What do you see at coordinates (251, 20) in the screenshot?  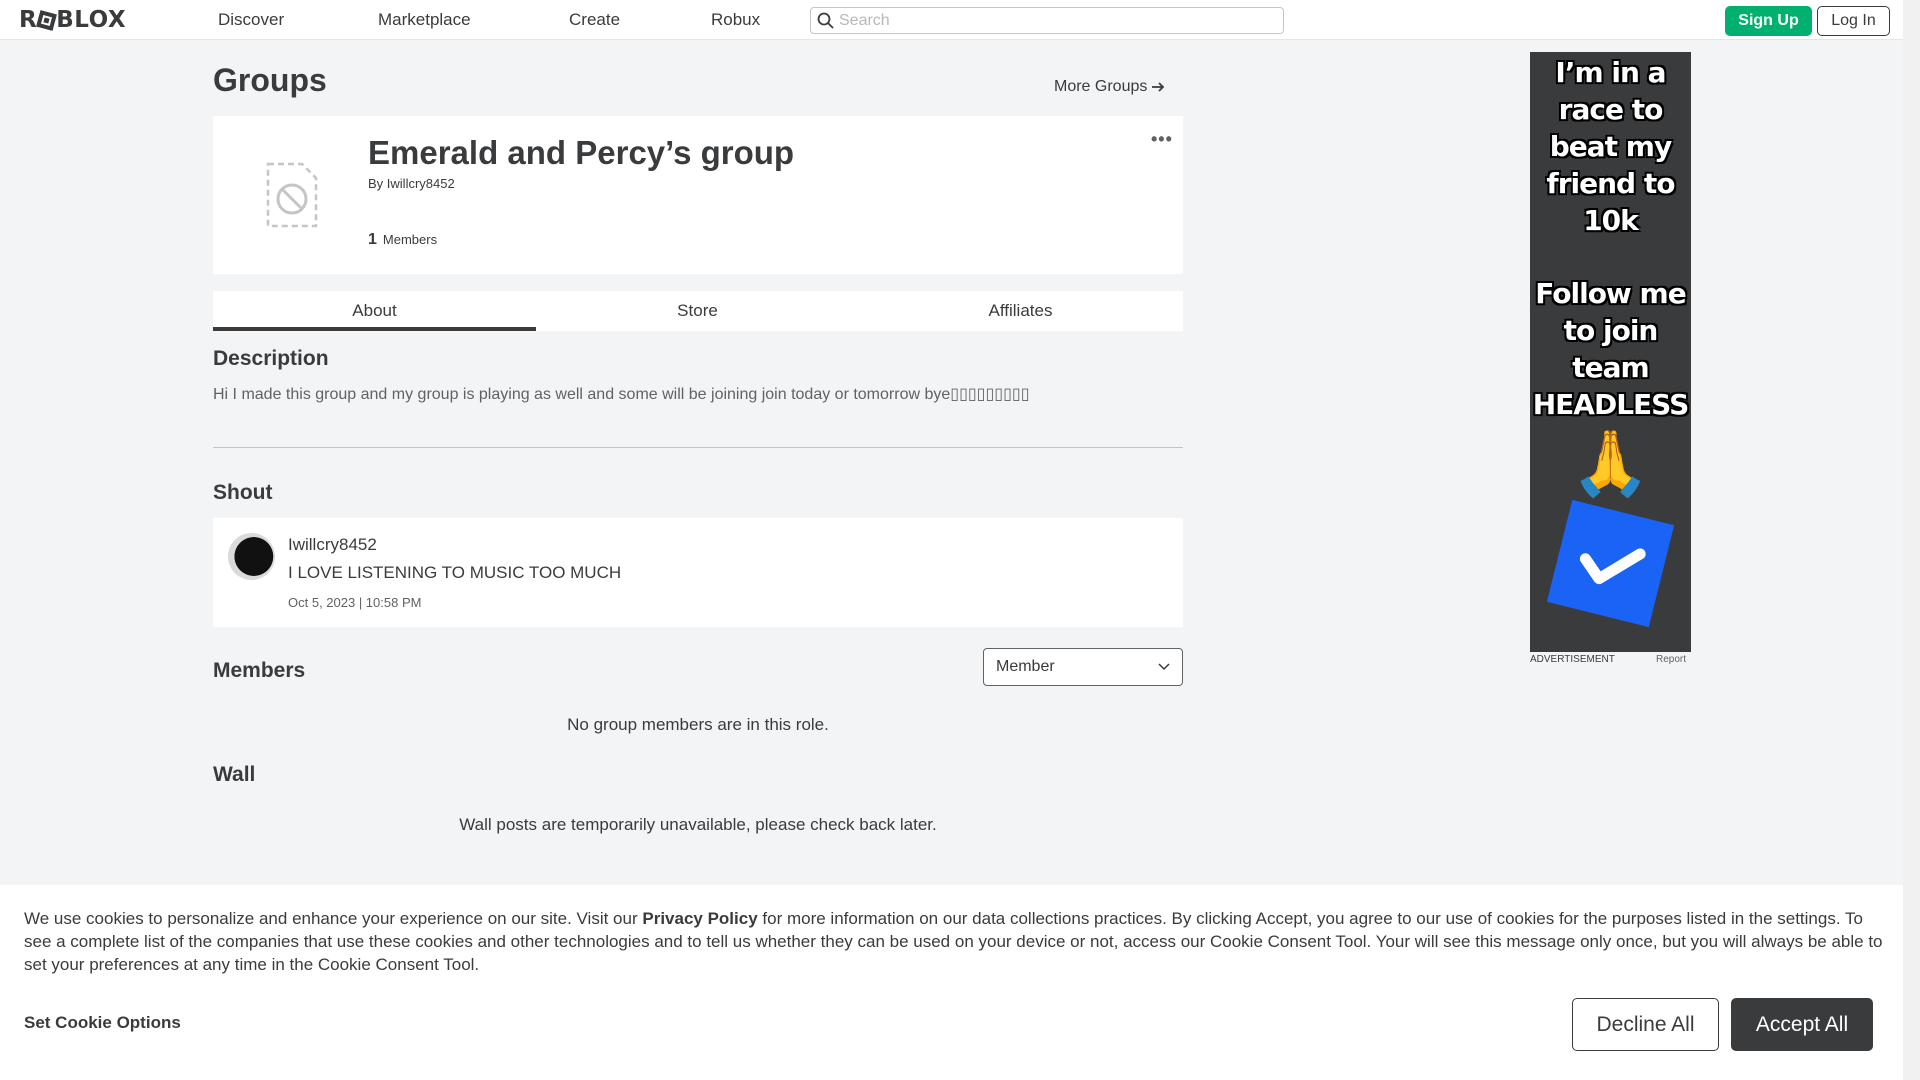 I see `nav-discover: Discover` at bounding box center [251, 20].